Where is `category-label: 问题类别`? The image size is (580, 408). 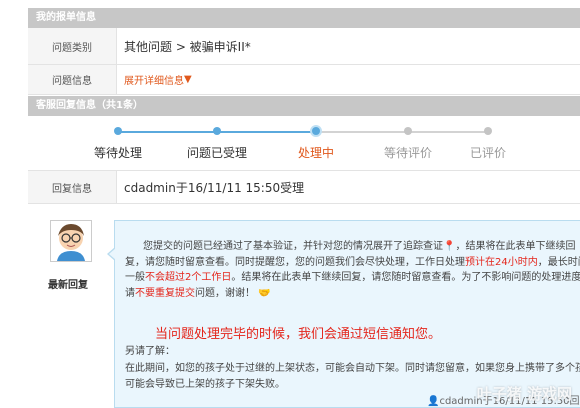 category-label: 问题类别 is located at coordinates (72, 46).